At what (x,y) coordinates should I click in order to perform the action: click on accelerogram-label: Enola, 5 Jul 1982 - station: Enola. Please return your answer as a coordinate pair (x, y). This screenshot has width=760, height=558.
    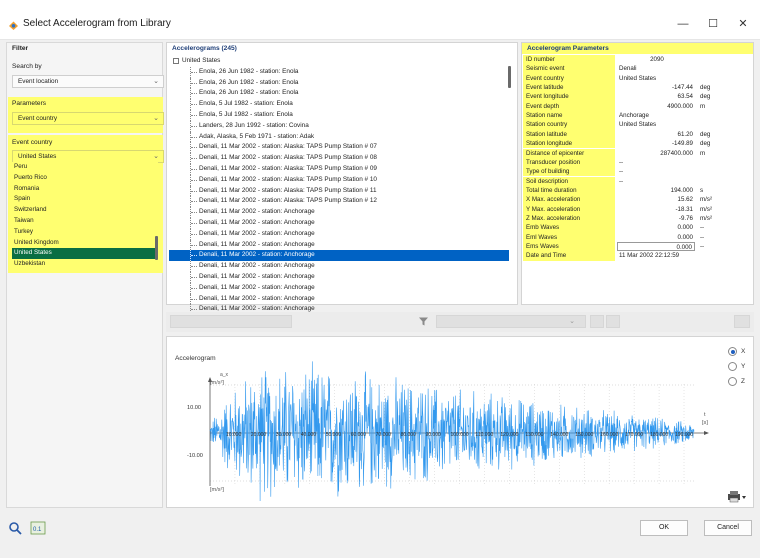
    Looking at the image, I should click on (246, 104).